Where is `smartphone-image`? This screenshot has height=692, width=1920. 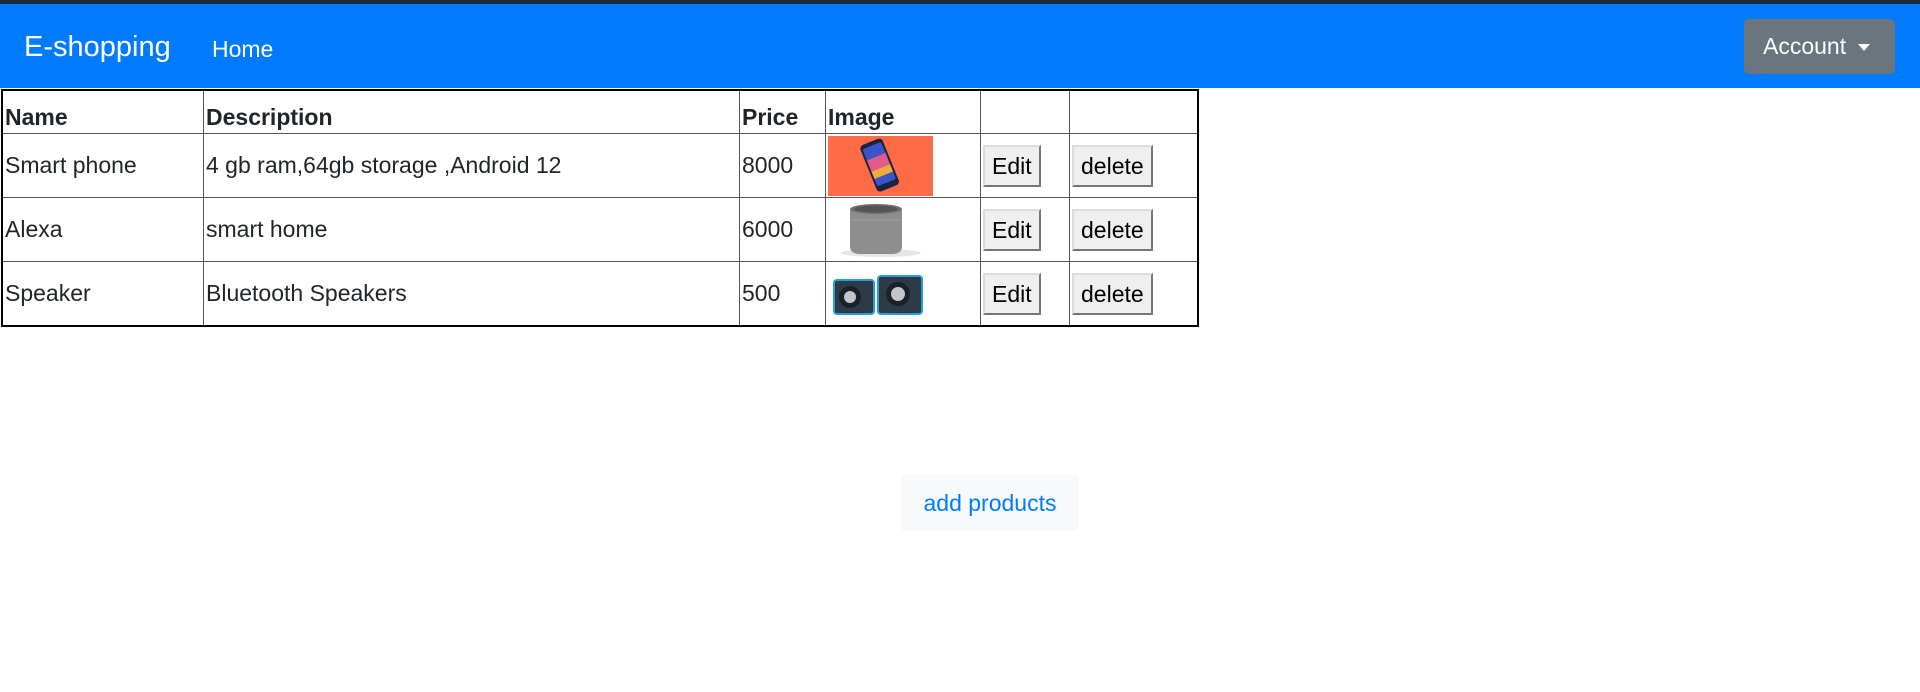 smartphone-image is located at coordinates (880, 165).